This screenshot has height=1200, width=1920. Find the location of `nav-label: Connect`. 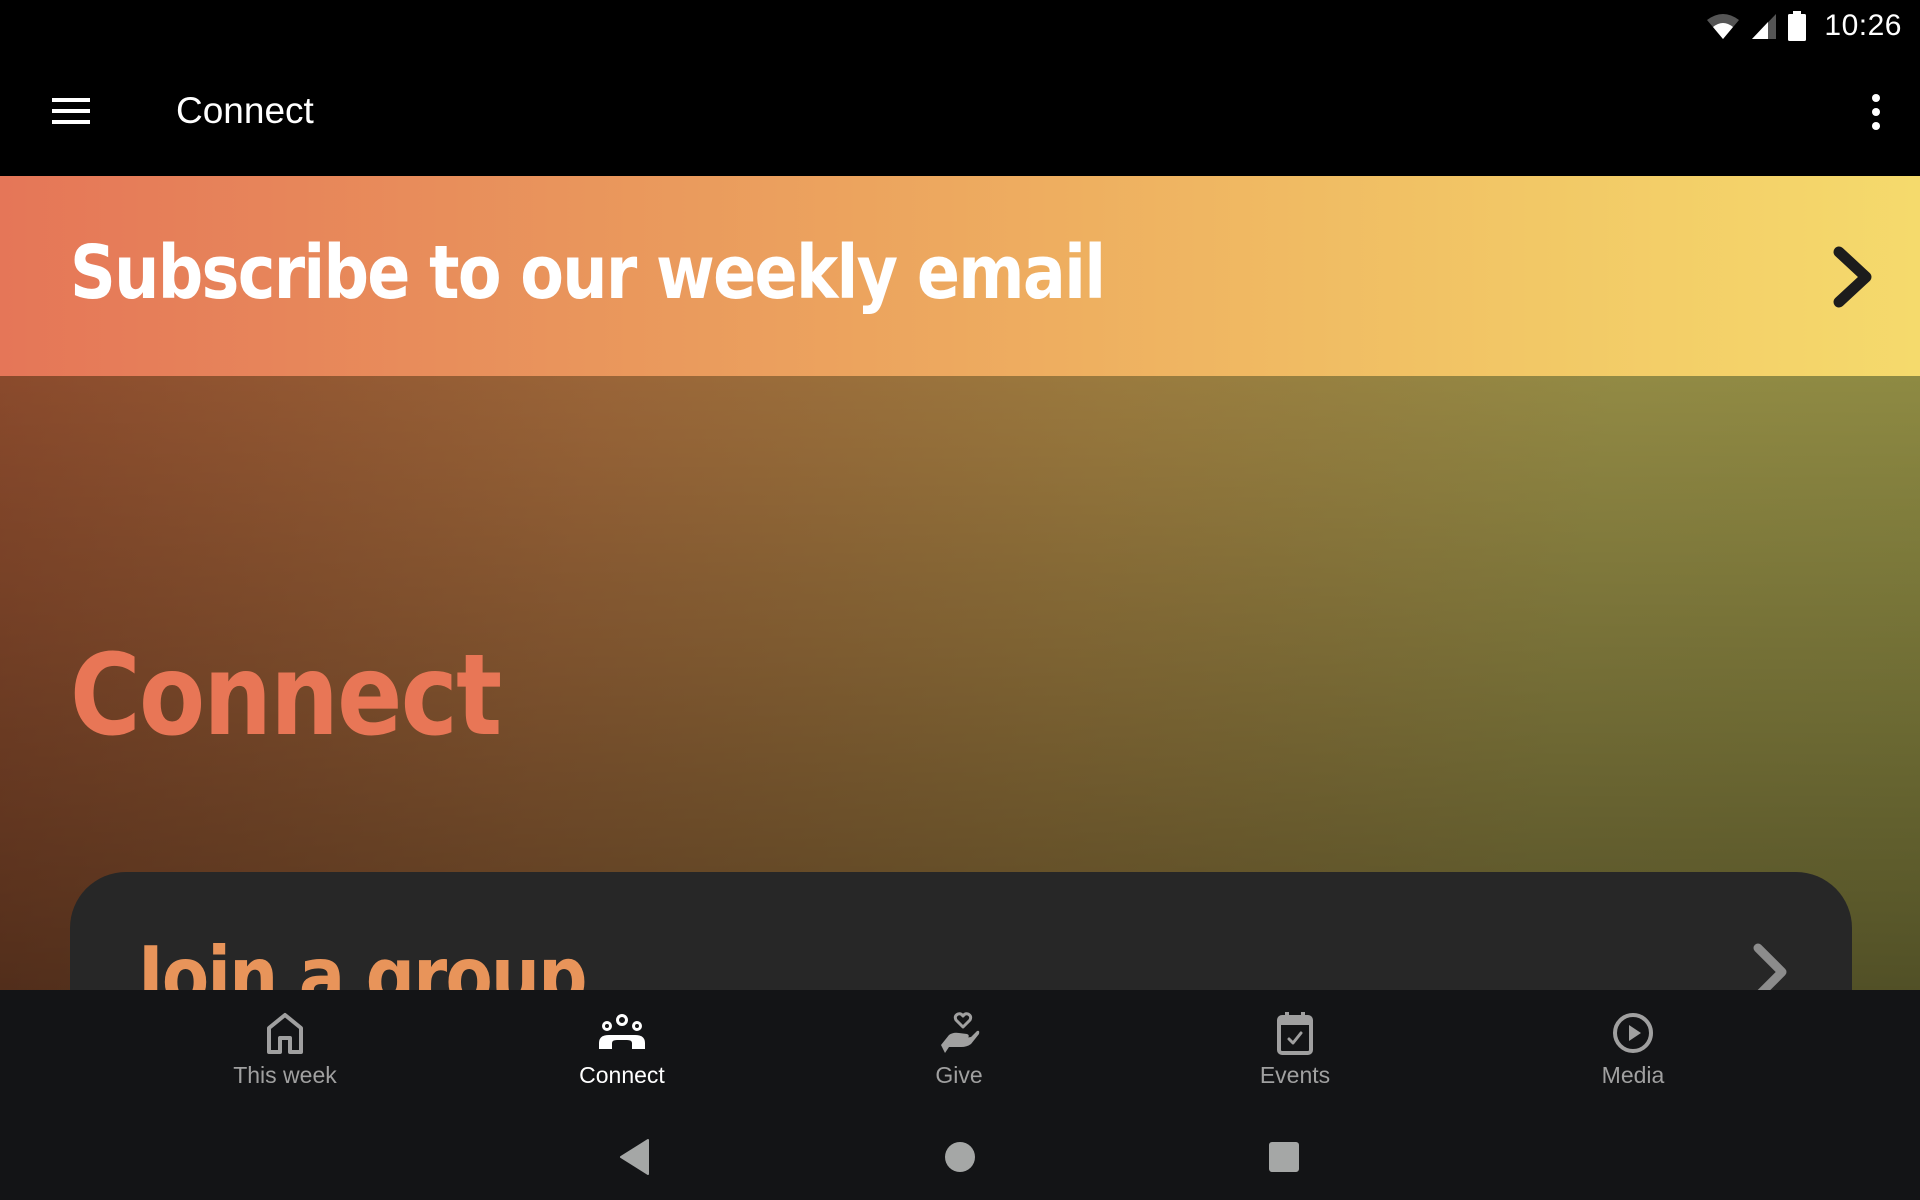

nav-label: Connect is located at coordinates (622, 1075).